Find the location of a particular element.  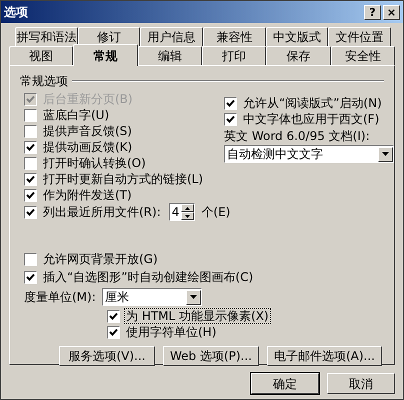

dropdown-value: 自动检测中文文字 is located at coordinates (275, 154).